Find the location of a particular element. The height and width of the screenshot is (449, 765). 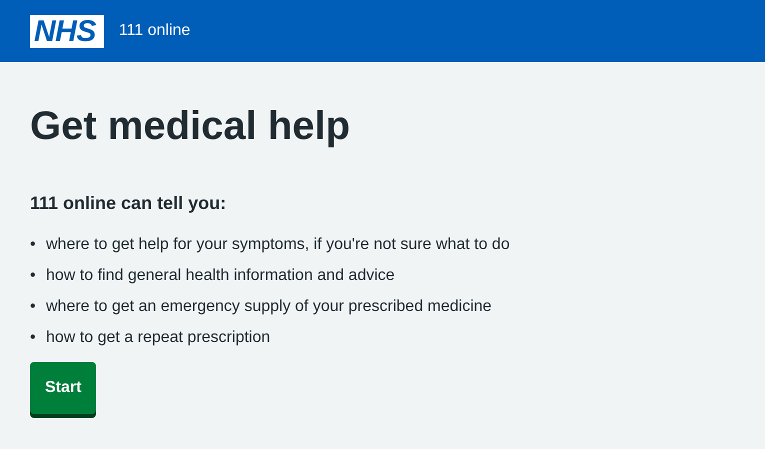

list-item: where to get an emergency supply of your prescribed medicine is located at coordinates (269, 307).